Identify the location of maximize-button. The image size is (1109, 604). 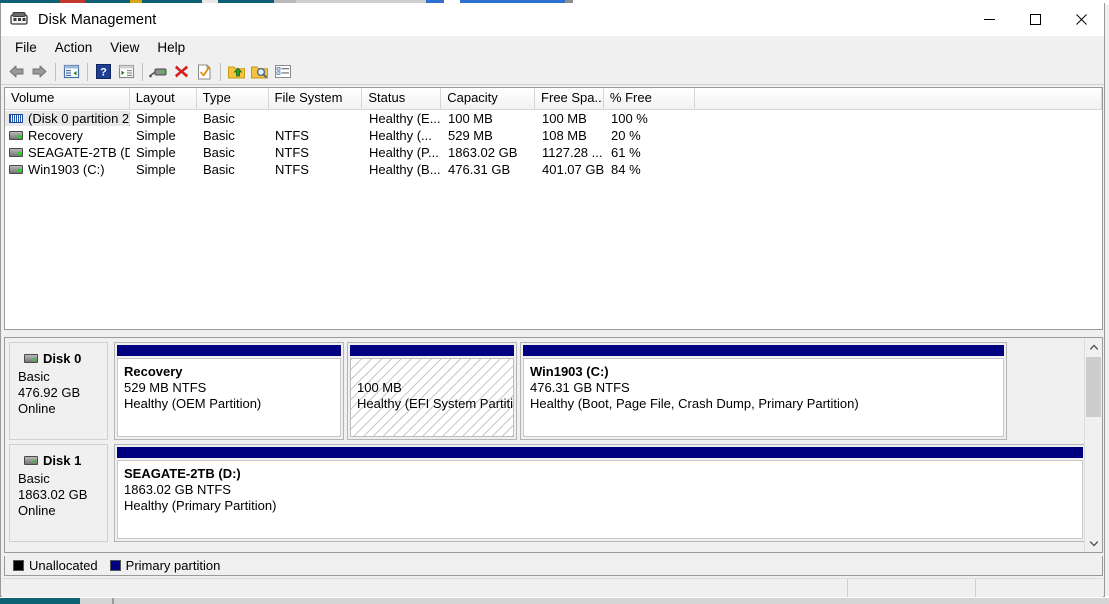
(1035, 19).